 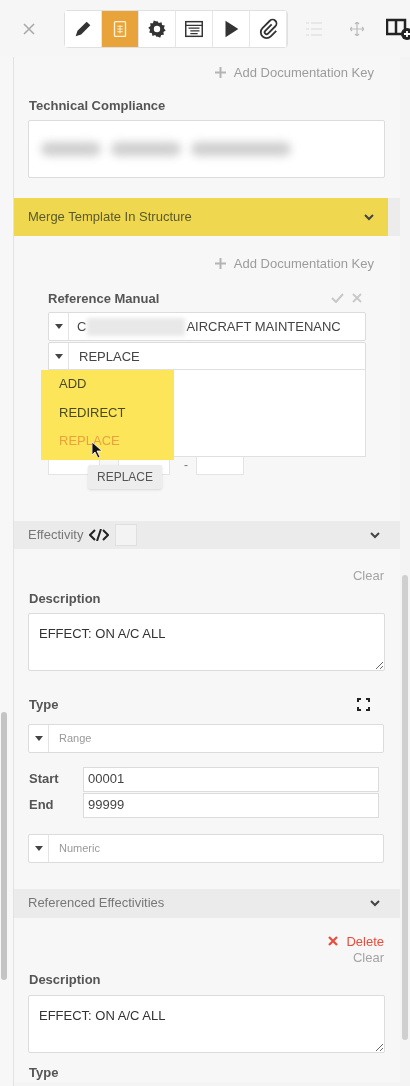 What do you see at coordinates (56, 535) in the screenshot?
I see `section-title: Effectivity` at bounding box center [56, 535].